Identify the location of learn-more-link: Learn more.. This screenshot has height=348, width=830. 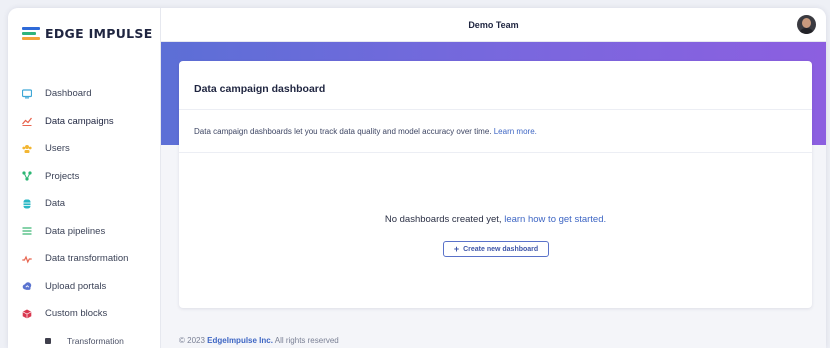
(515, 131).